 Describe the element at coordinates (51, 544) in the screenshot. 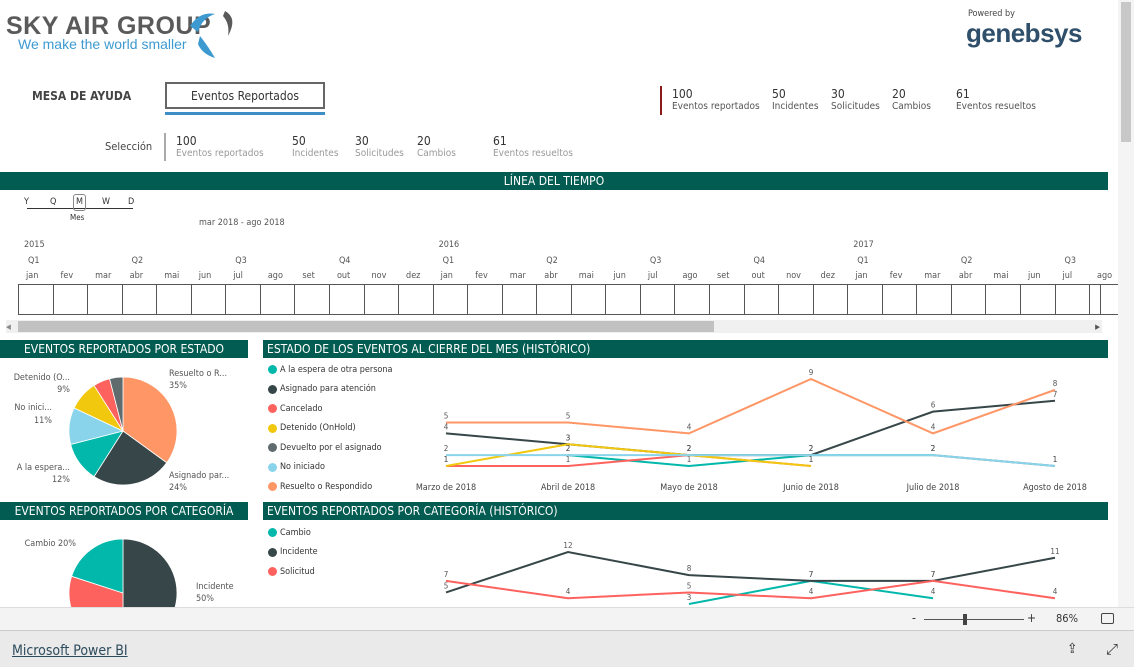

I see `pie-slice-label: Cambio 20%` at that location.